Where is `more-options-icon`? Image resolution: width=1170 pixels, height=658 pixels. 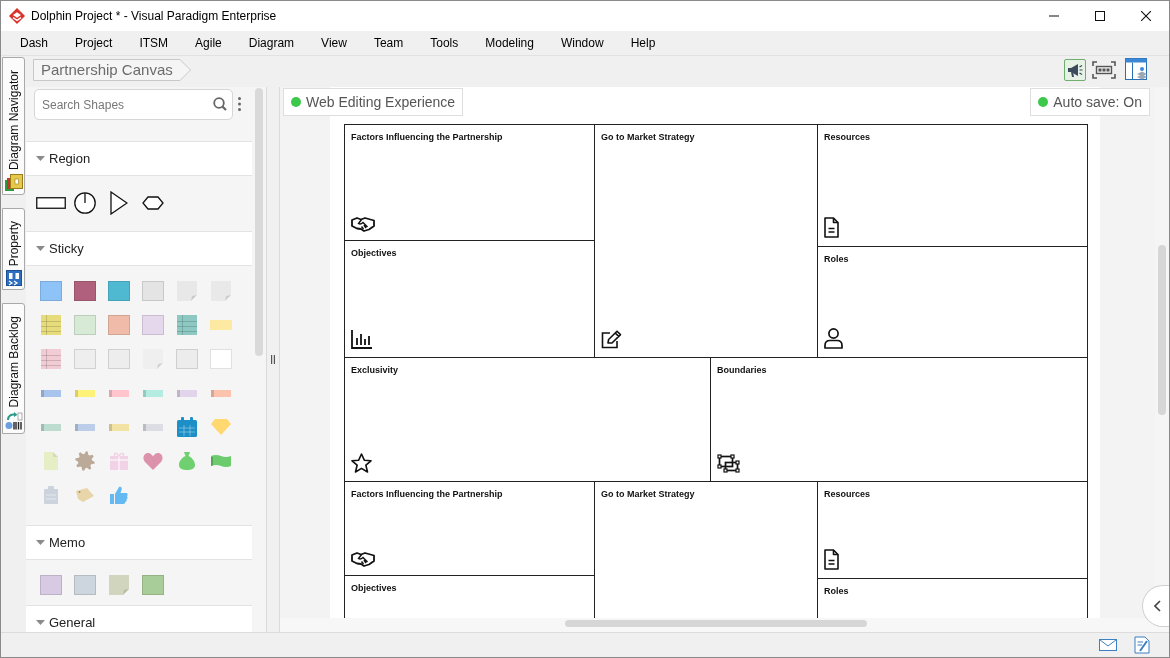
more-options-icon is located at coordinates (239, 104).